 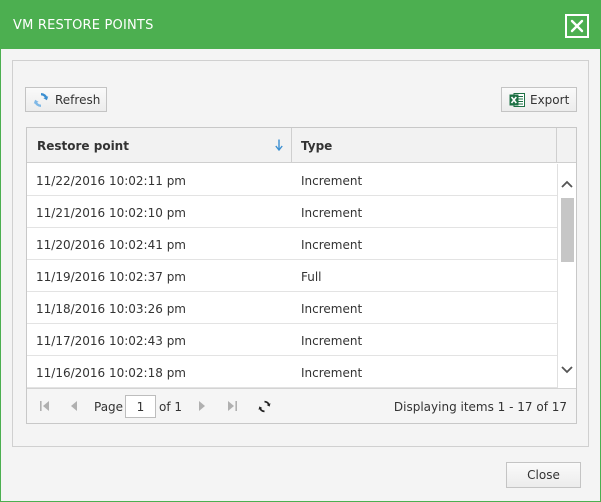 What do you see at coordinates (140, 406) in the screenshot?
I see `page-number-input` at bounding box center [140, 406].